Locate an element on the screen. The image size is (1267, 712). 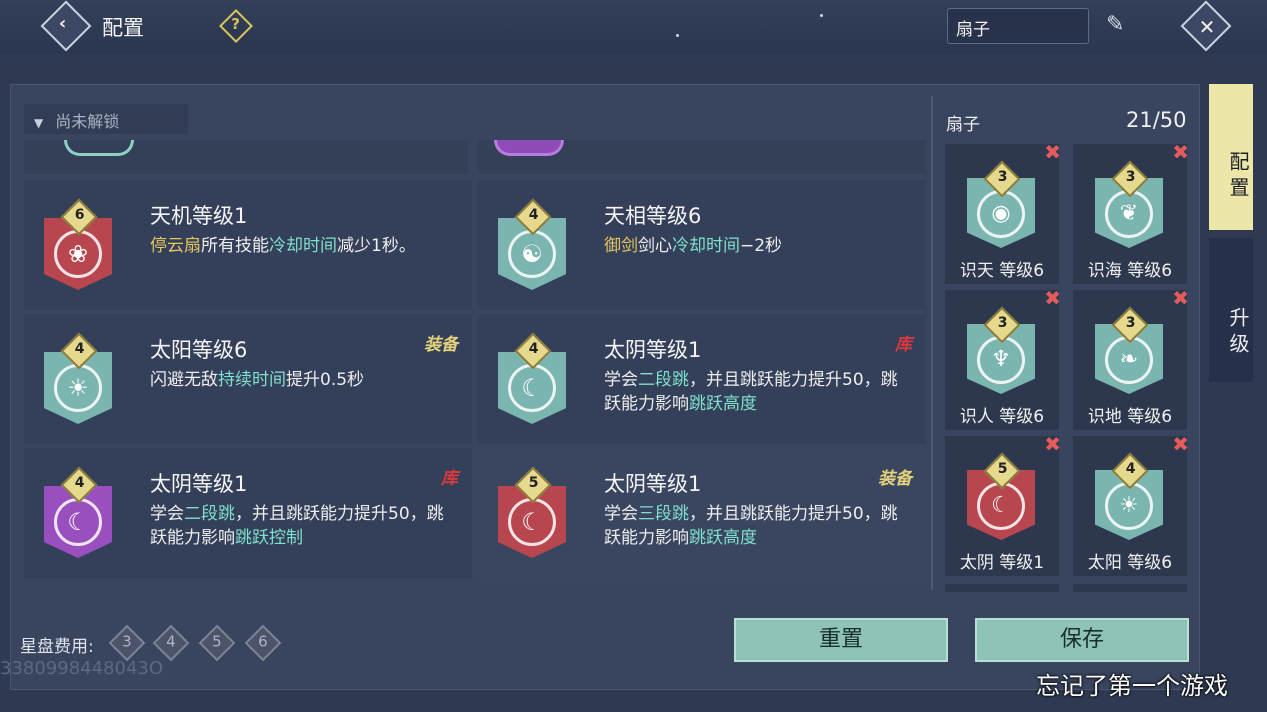
help-icon: ? is located at coordinates (236, 26).